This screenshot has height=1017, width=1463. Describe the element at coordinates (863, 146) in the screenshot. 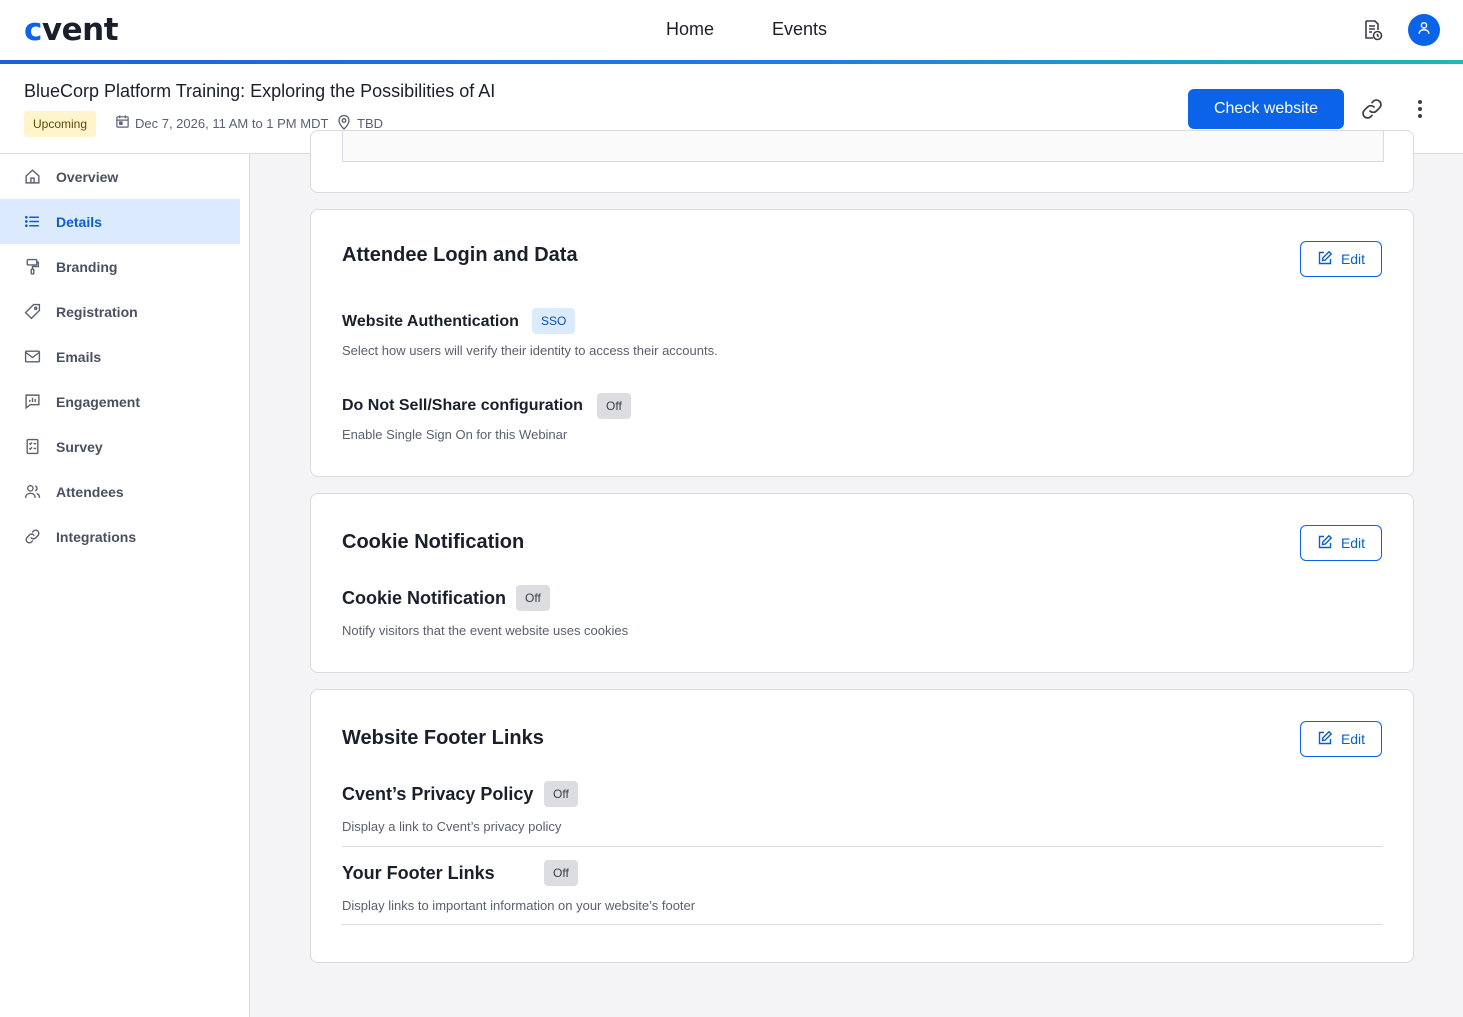

I see `previous-section-content` at that location.